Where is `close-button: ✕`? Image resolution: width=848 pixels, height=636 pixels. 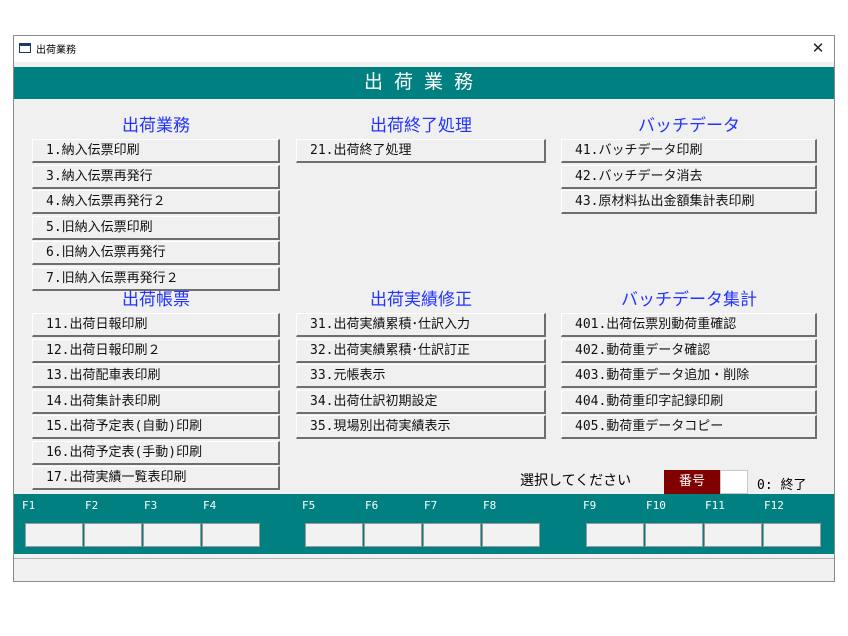
close-button: ✕ is located at coordinates (818, 48).